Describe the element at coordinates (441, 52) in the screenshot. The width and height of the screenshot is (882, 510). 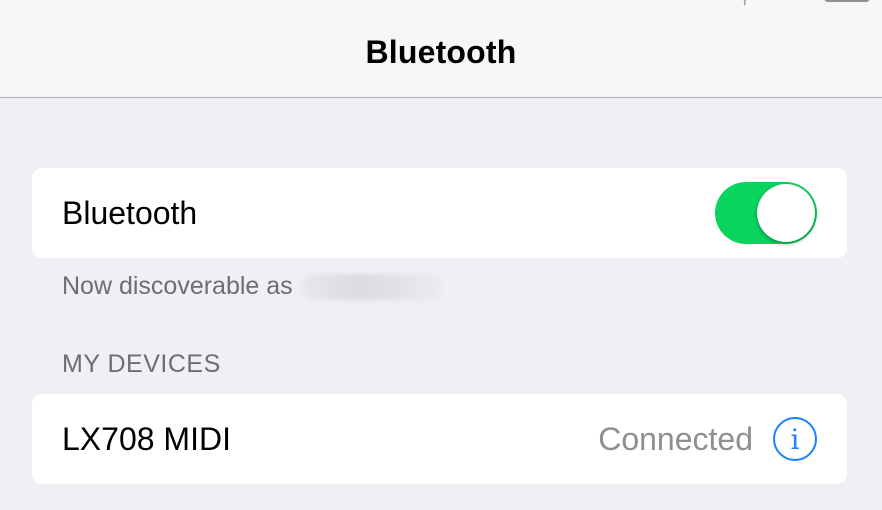
I see `page-title: Bluetooth` at that location.